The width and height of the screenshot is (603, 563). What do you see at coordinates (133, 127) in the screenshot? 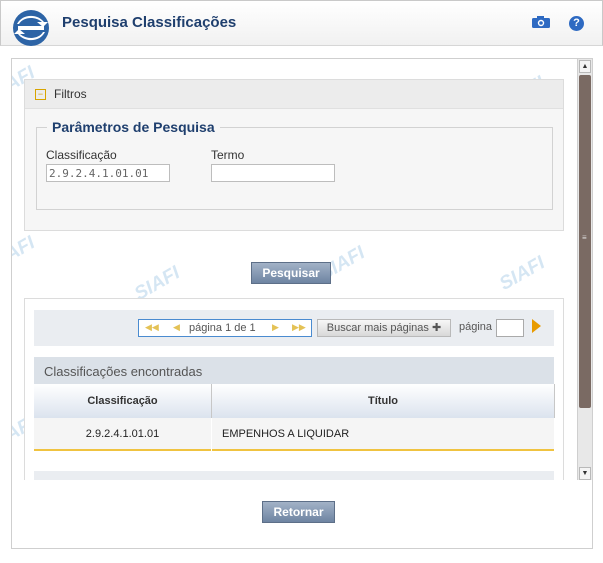
I see `search-parameters-legend: Parâmetros de Pesquisa` at bounding box center [133, 127].